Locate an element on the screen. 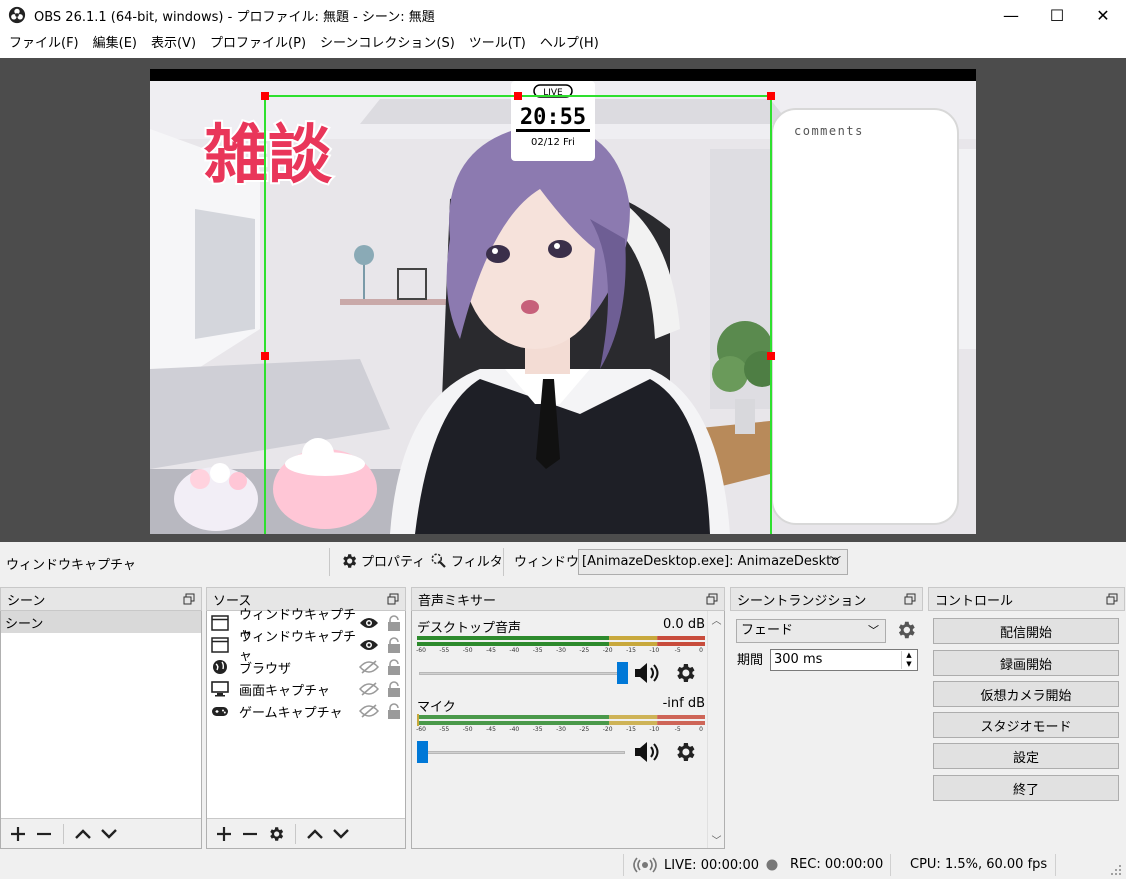 The image size is (1126, 879). scene-transitions-dock-header: シーントランジション is located at coordinates (826, 599).